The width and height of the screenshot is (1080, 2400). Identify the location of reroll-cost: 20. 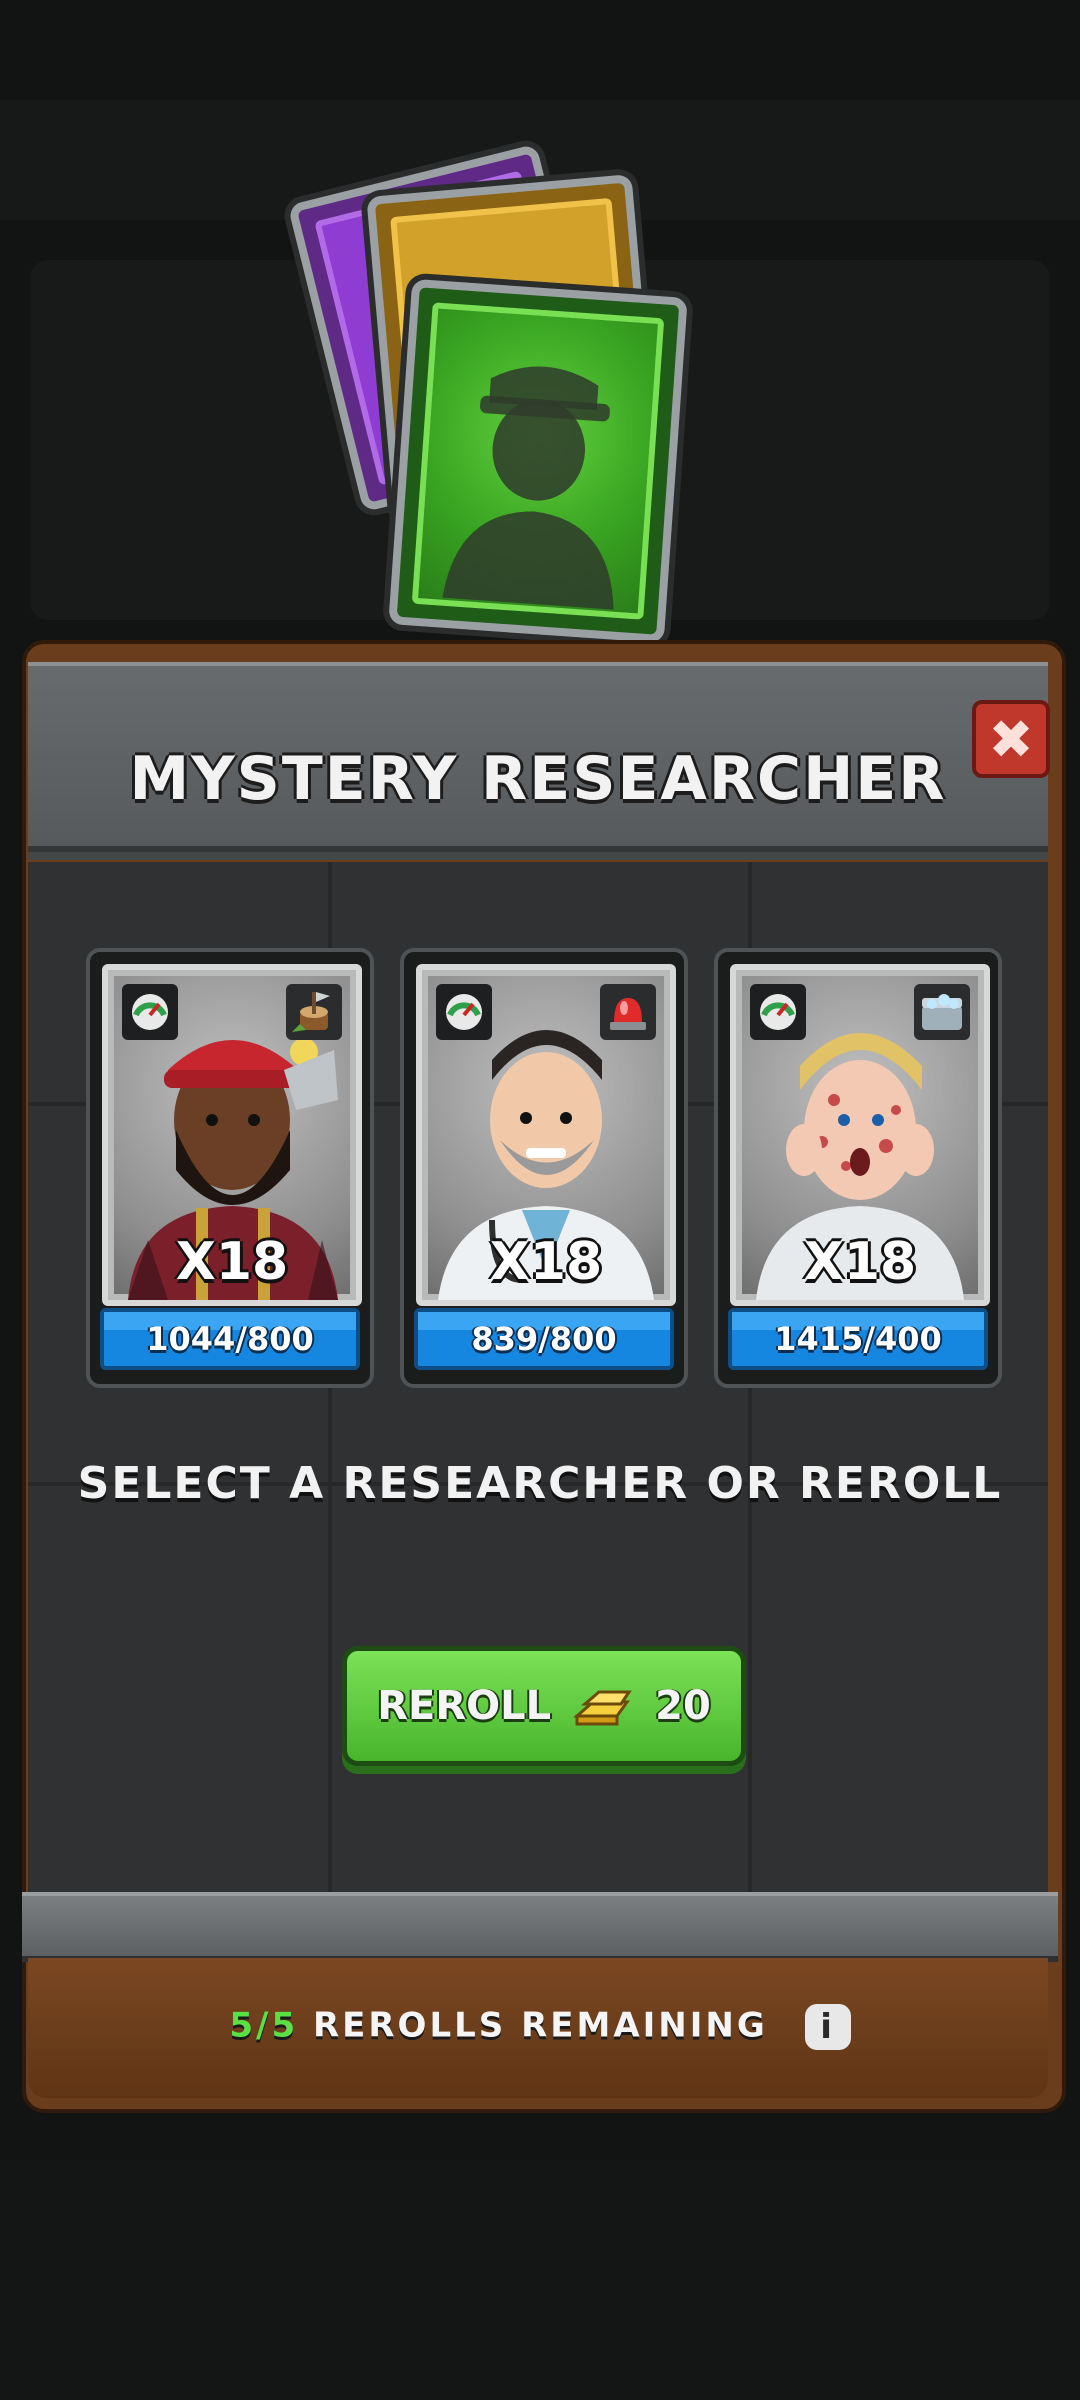
(683, 1706).